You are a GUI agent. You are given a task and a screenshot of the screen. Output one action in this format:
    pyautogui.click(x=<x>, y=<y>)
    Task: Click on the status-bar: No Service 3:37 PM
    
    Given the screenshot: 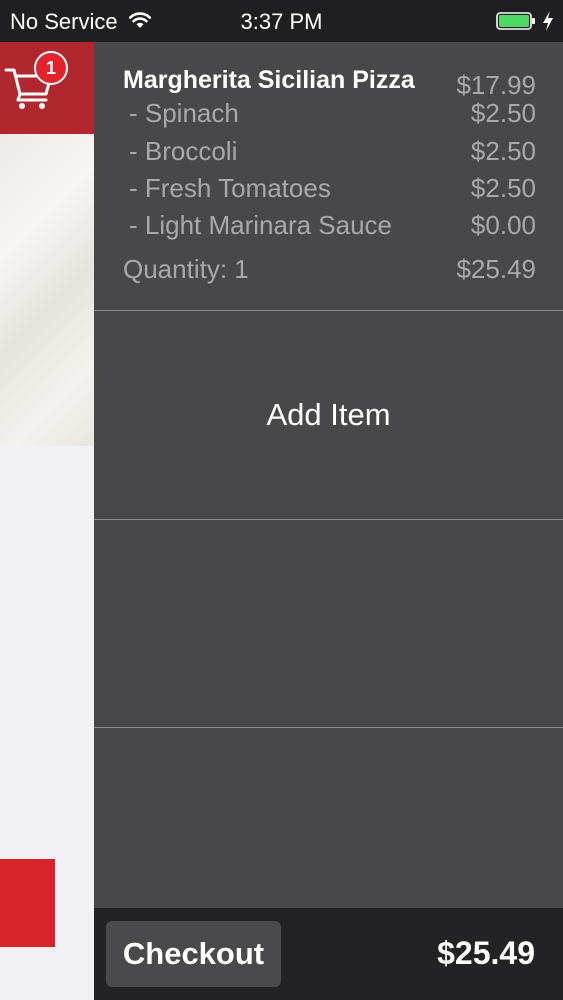 What is the action you would take?
    pyautogui.click(x=281, y=21)
    